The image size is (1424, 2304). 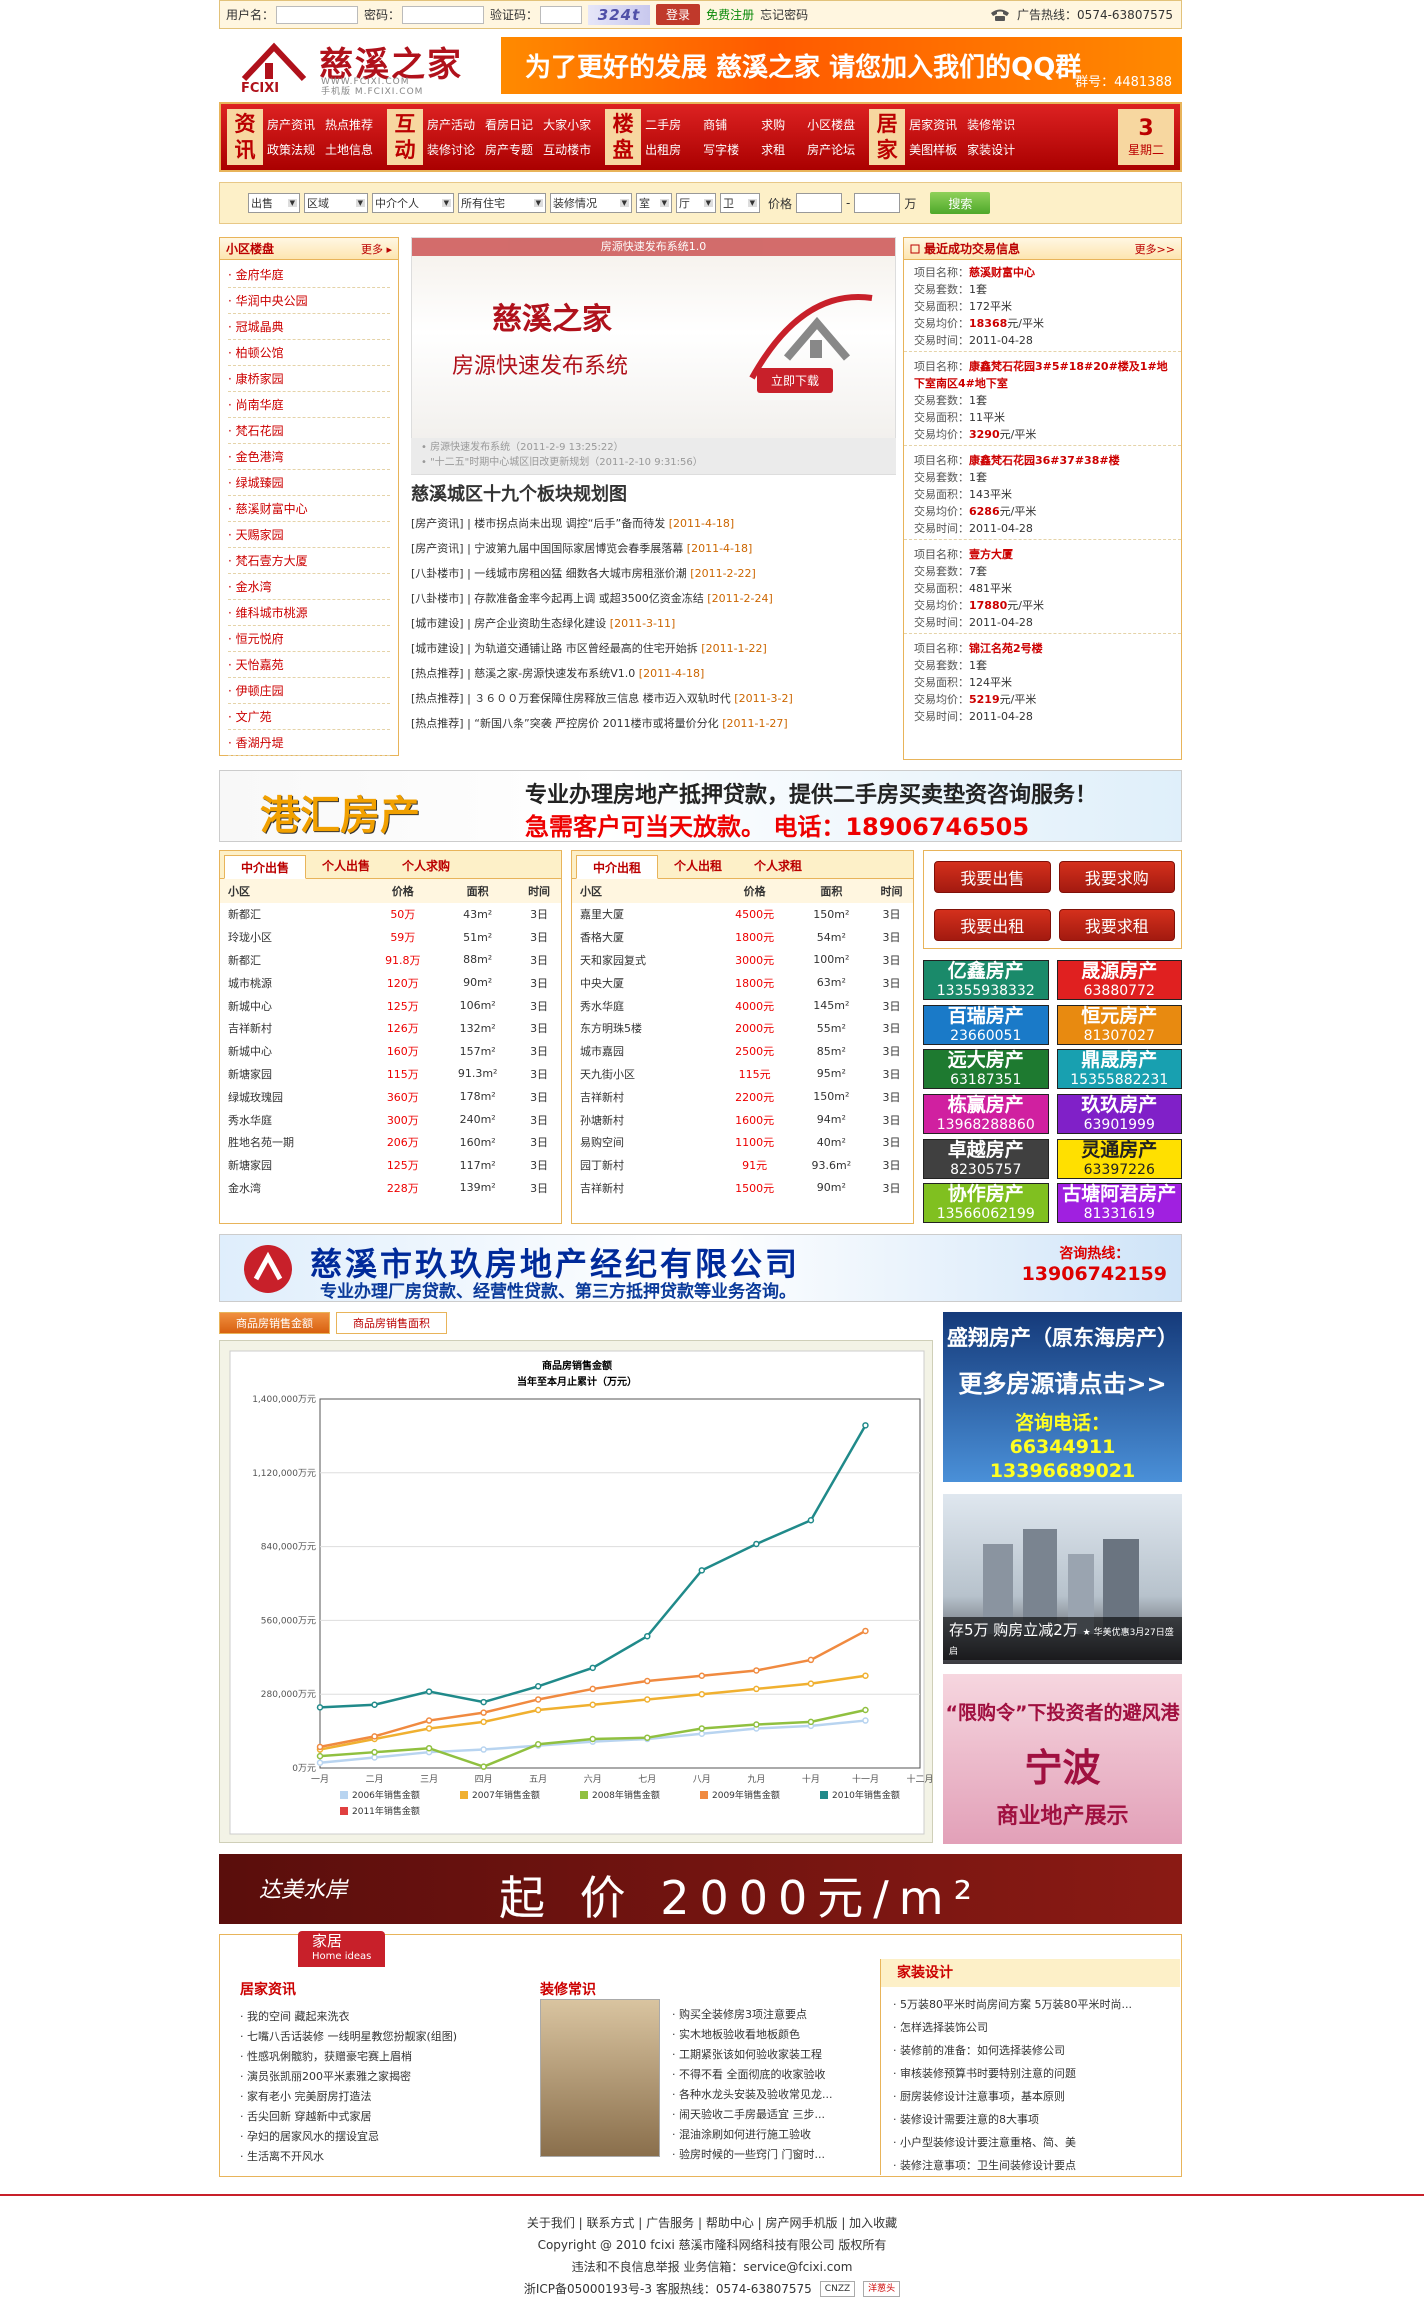 What do you see at coordinates (644, 960) in the screenshot?
I see `cell-estate: 天和家园复式` at bounding box center [644, 960].